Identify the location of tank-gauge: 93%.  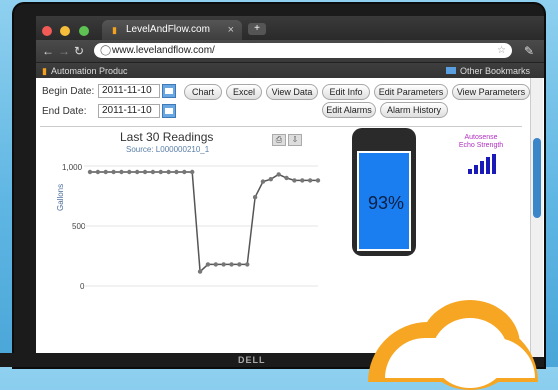
(384, 192).